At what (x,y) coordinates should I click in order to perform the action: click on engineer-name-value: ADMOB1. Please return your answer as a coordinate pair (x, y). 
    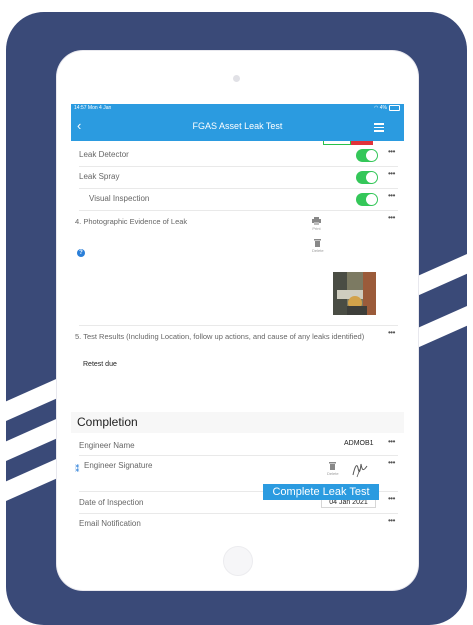
    Looking at the image, I should click on (359, 443).